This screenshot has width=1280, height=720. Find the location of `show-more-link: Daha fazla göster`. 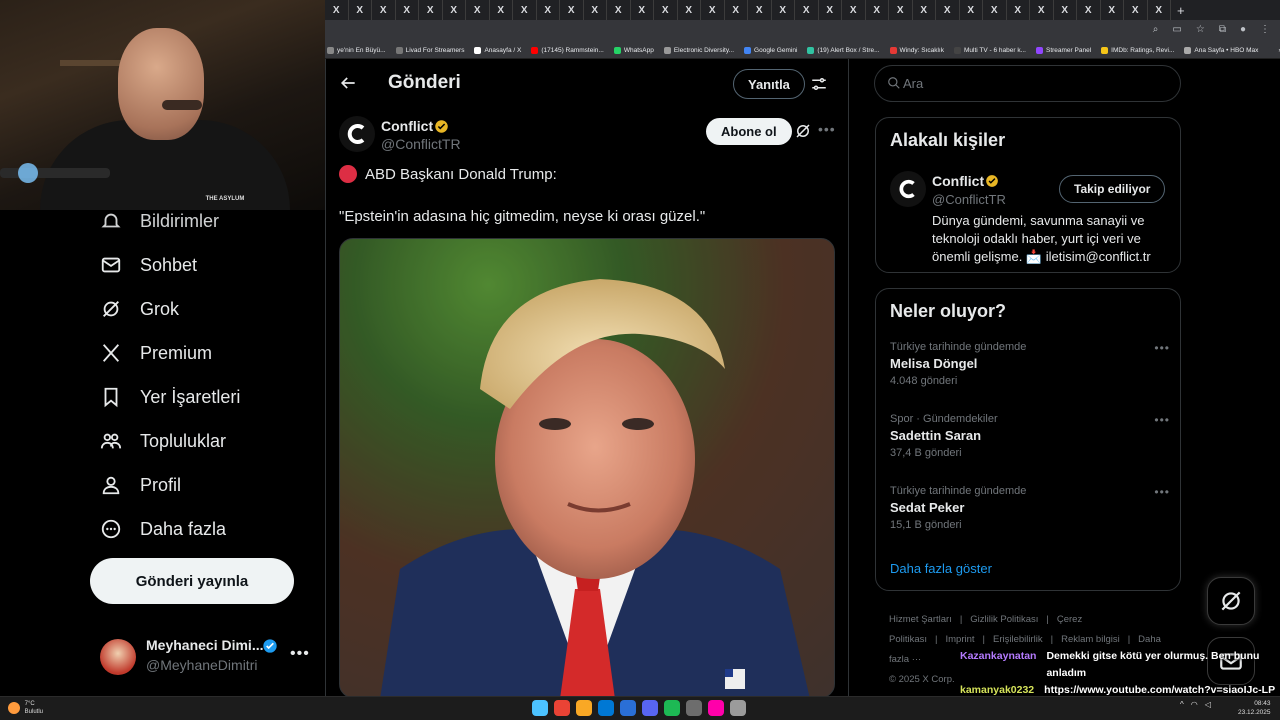

show-more-link: Daha fazla göster is located at coordinates (941, 568).